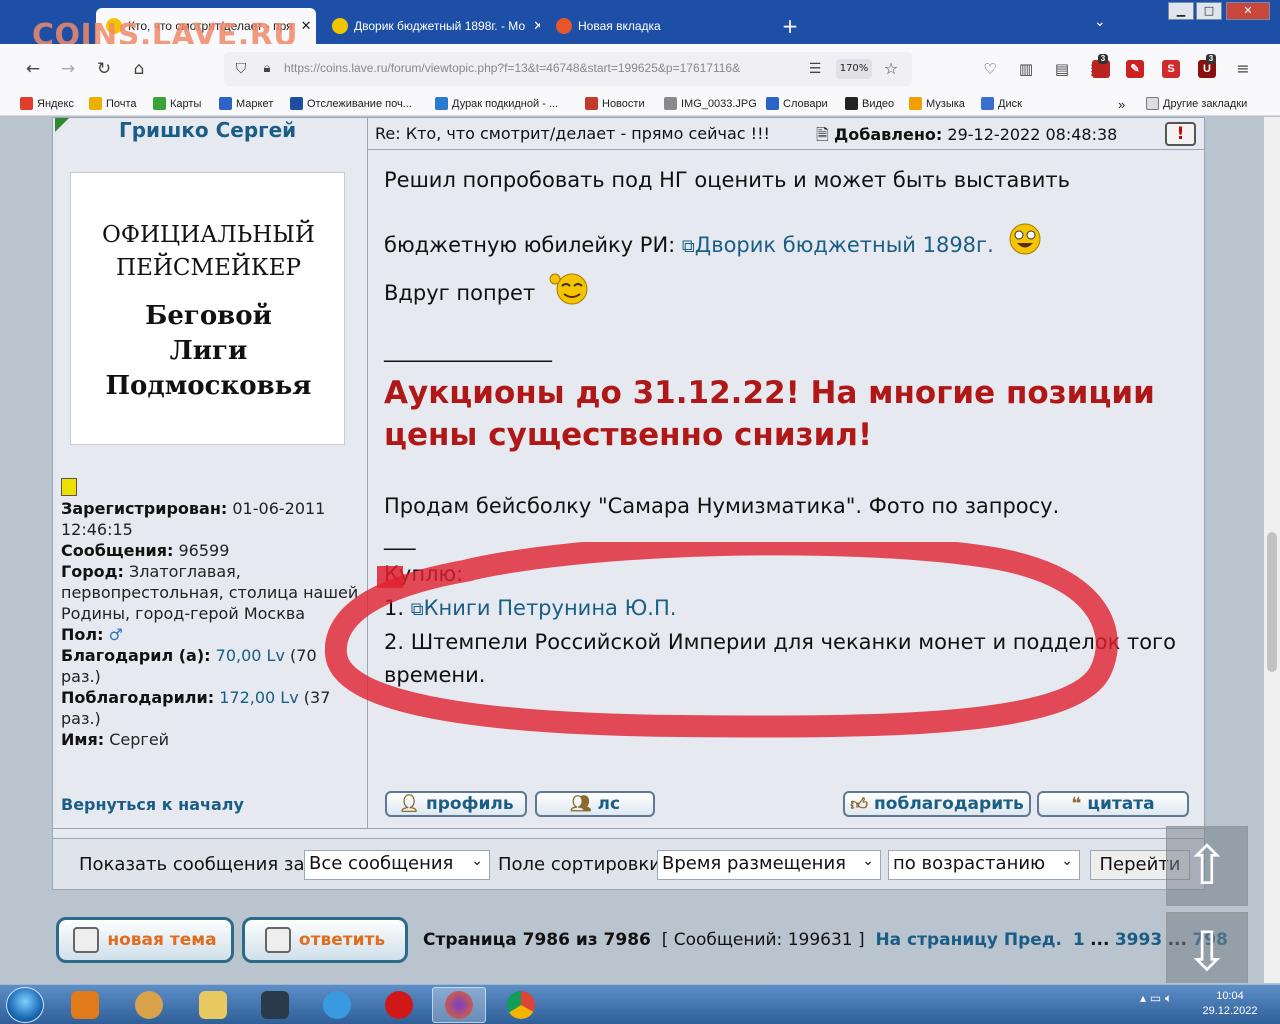 The height and width of the screenshot is (1024, 1280). I want to click on sidebar-icon: ▤, so click(1062, 69).